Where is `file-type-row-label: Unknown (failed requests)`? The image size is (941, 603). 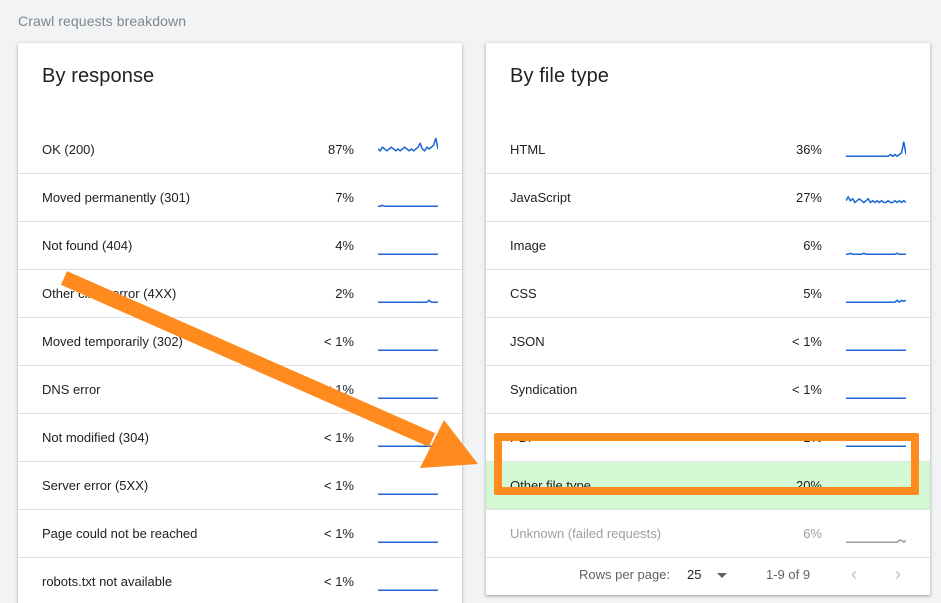
file-type-row-label: Unknown (failed requests) is located at coordinates (586, 533).